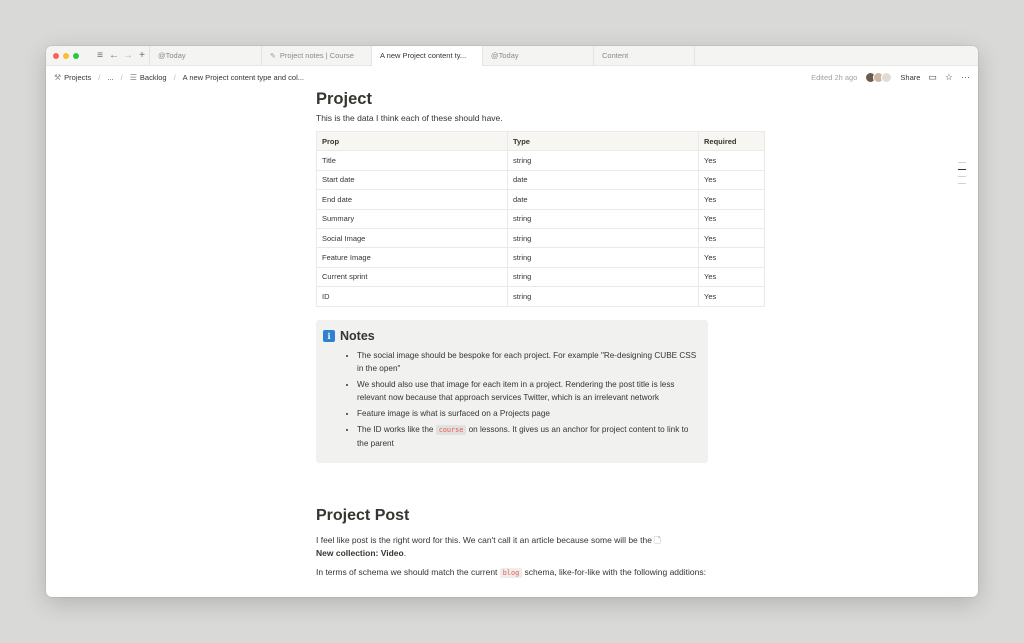 The height and width of the screenshot is (643, 1024). Describe the element at coordinates (879, 77) in the screenshot. I see `collaborator-avatars` at that location.